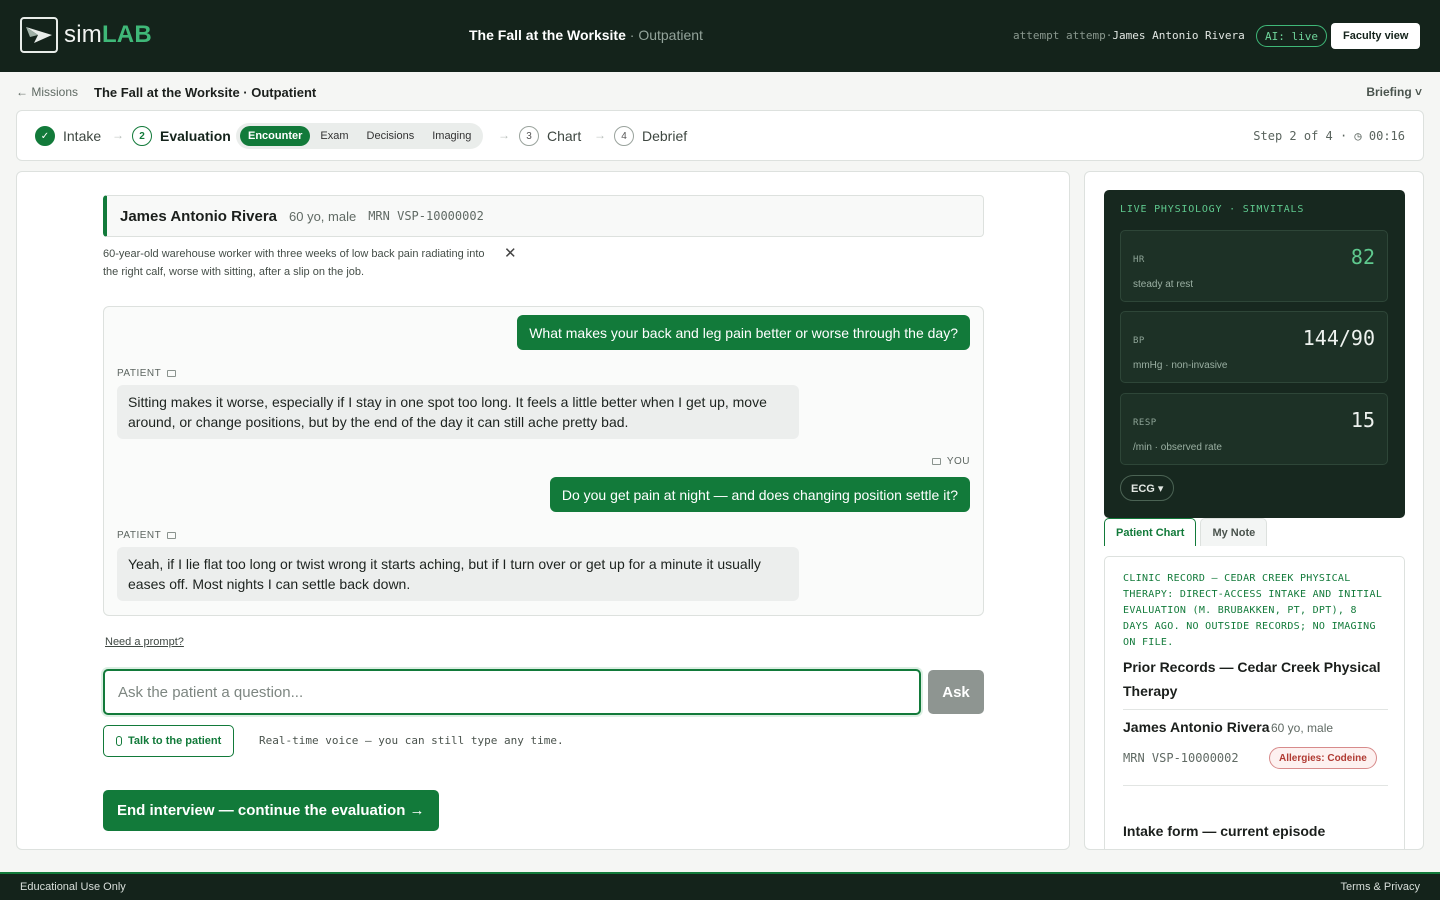 The height and width of the screenshot is (900, 1440). What do you see at coordinates (1338, 338) in the screenshot?
I see `vital-value: 144/90` at bounding box center [1338, 338].